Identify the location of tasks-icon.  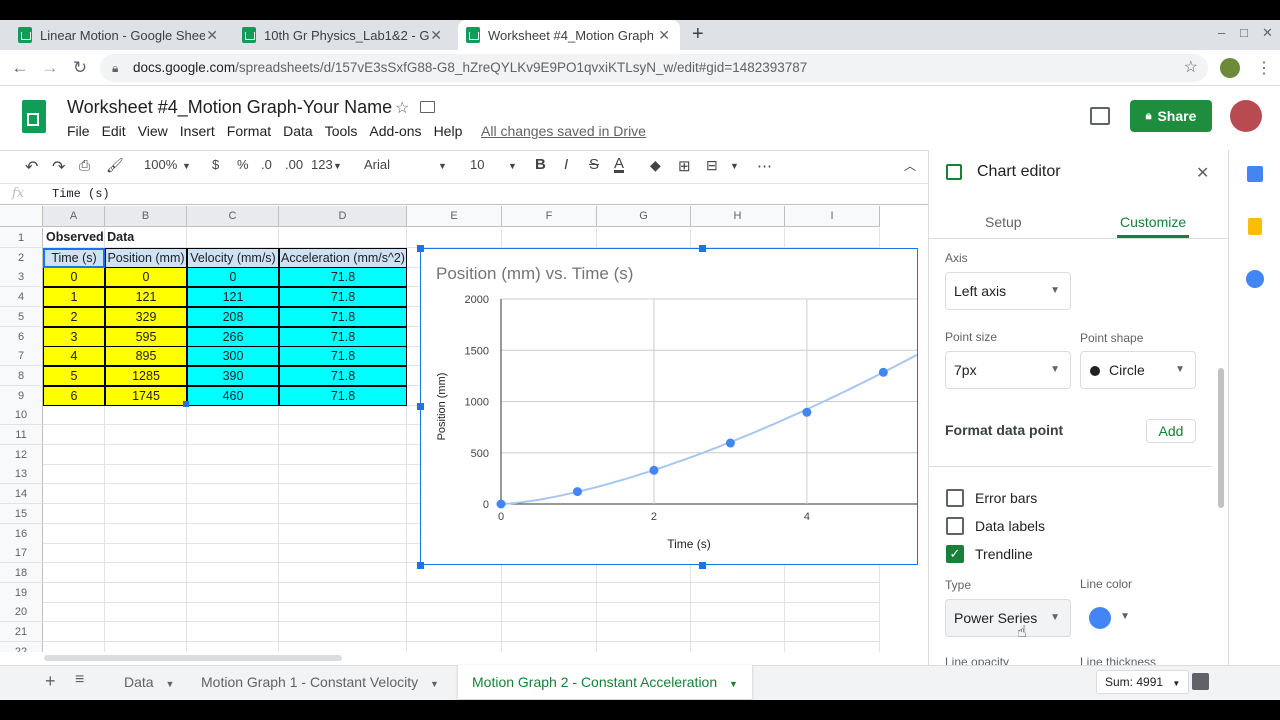
(1255, 279).